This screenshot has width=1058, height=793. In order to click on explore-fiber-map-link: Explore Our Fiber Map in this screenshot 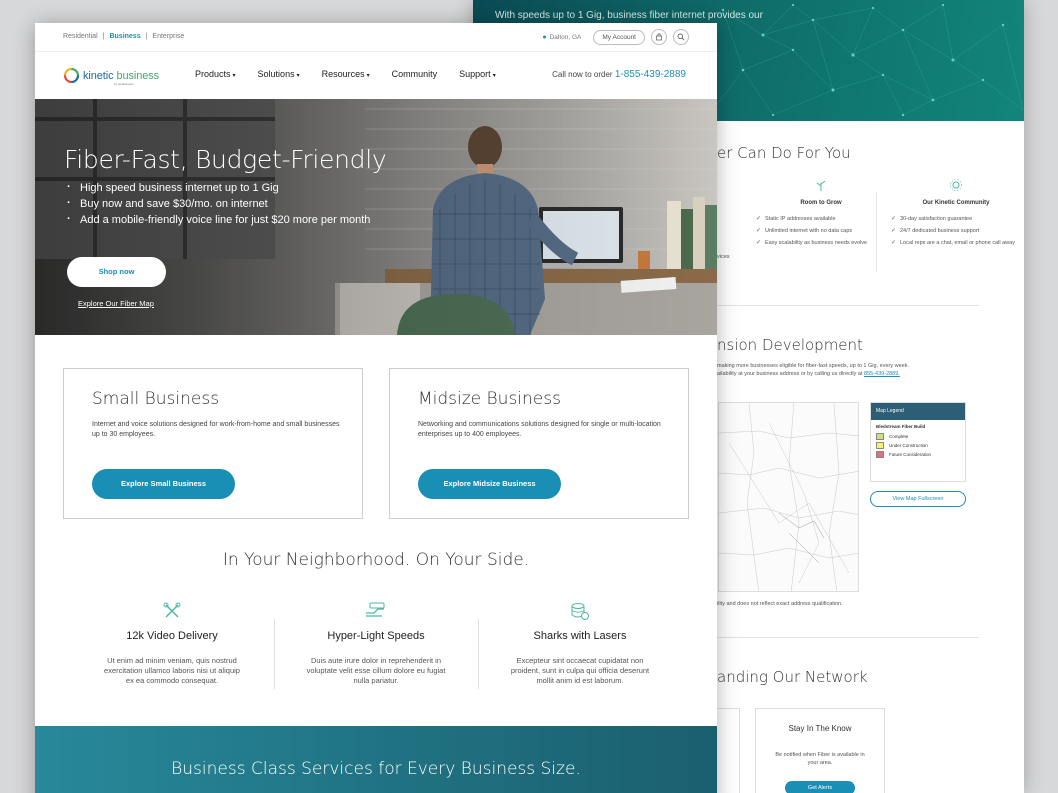, I will do `click(116, 303)`.